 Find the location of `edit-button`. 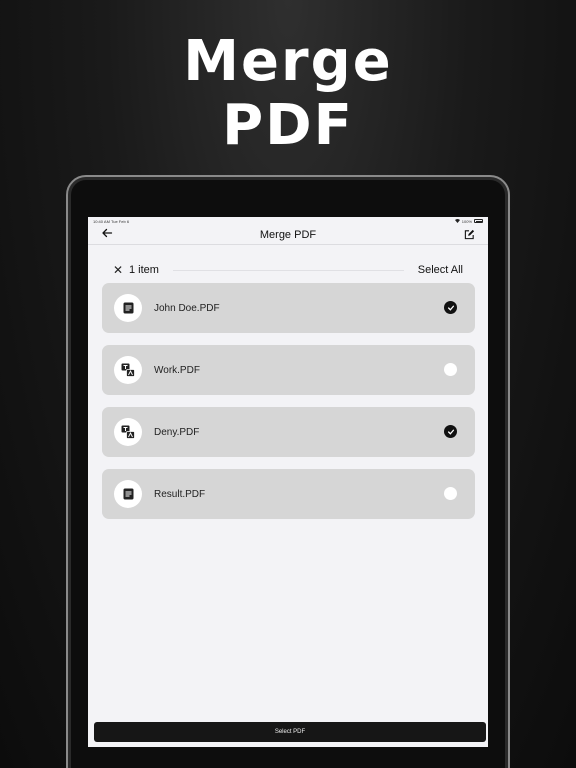

edit-button is located at coordinates (469, 235).